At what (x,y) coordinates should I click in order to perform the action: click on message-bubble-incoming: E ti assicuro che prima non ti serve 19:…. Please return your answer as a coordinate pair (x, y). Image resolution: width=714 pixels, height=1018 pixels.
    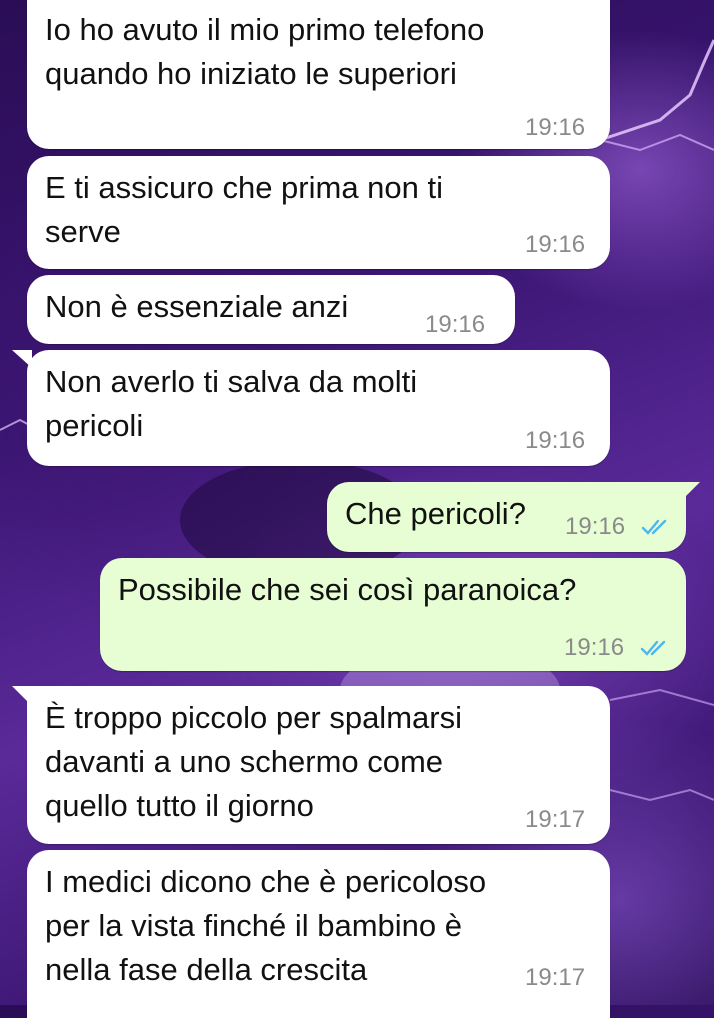
    Looking at the image, I should click on (318, 212).